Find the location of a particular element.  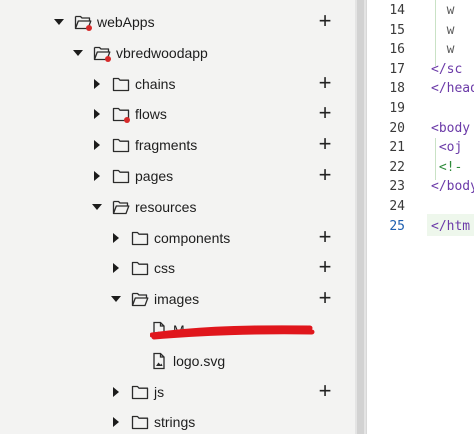

add-js-button: + is located at coordinates (325, 390).